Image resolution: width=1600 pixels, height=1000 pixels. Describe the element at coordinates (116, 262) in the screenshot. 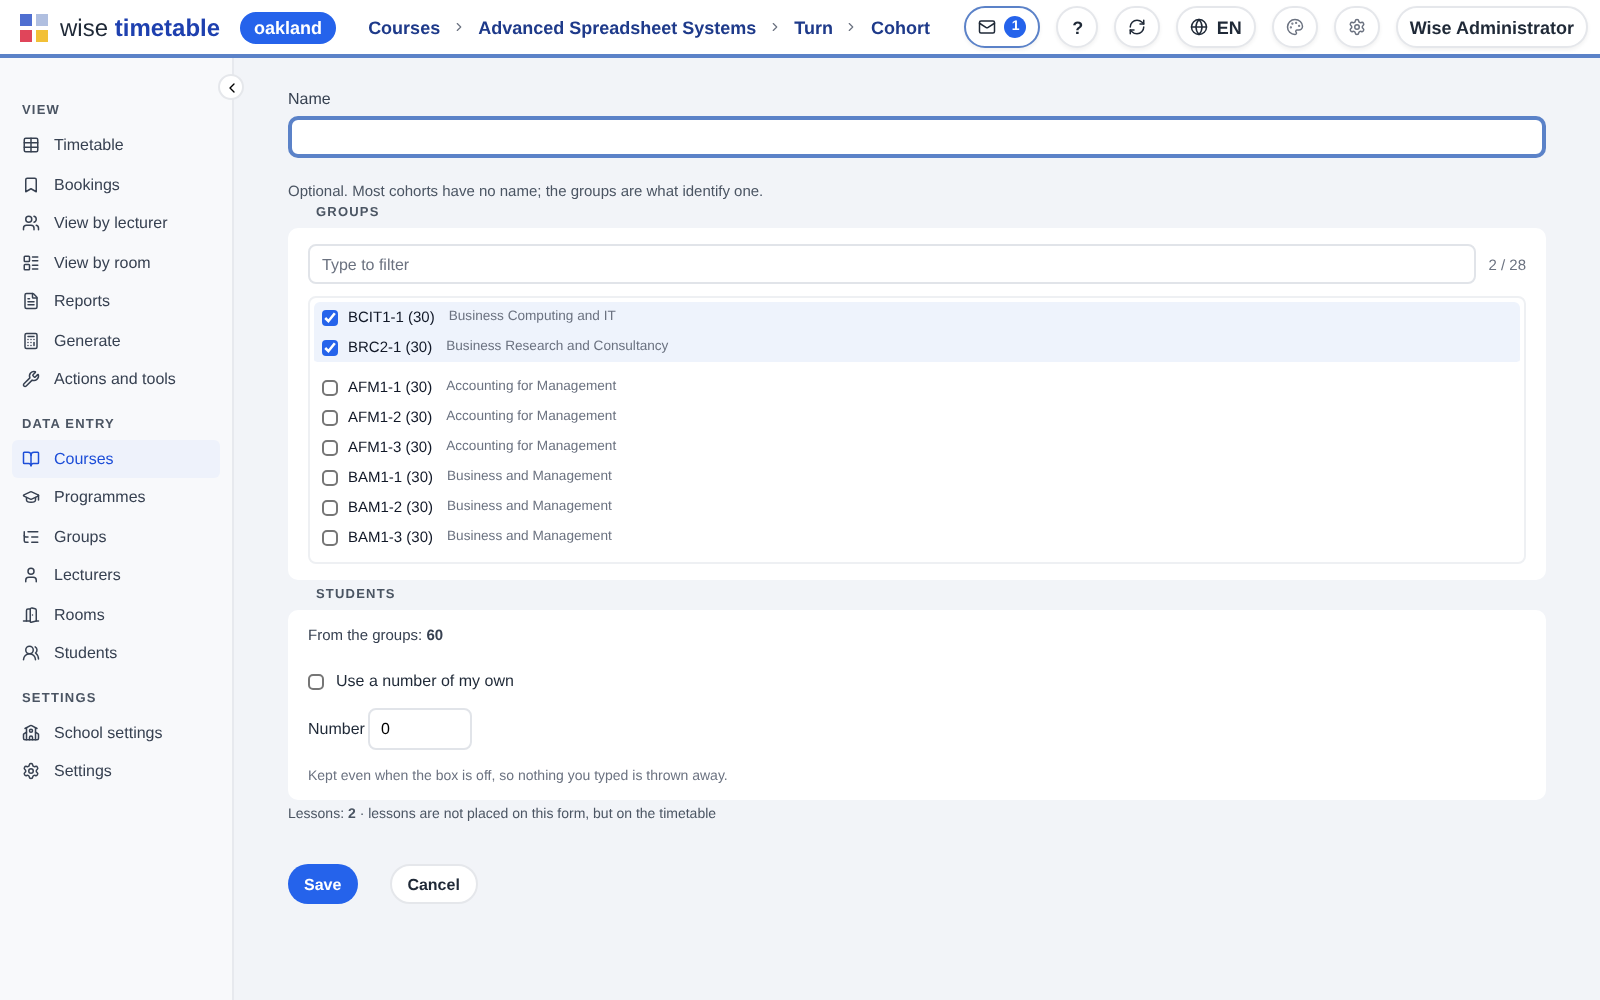

I see `sidebar-item: View by room` at that location.